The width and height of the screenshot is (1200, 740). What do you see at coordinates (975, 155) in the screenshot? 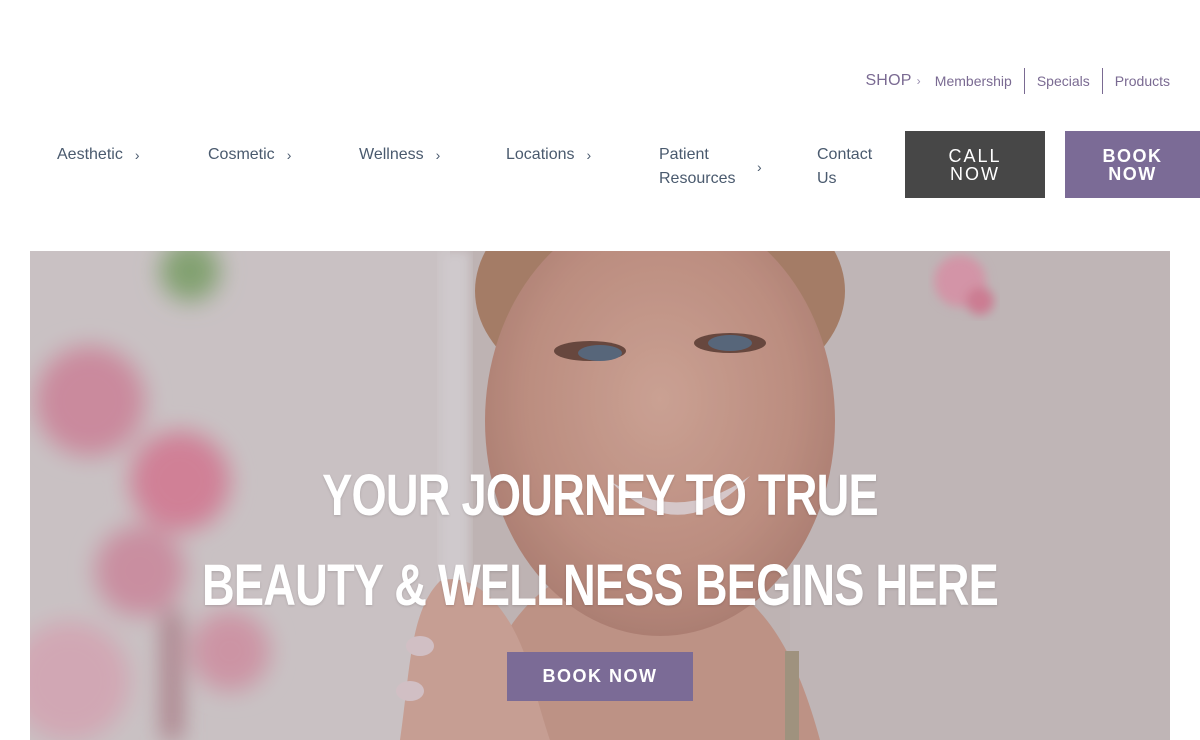
I see `call-now-line1: CALL` at bounding box center [975, 155].